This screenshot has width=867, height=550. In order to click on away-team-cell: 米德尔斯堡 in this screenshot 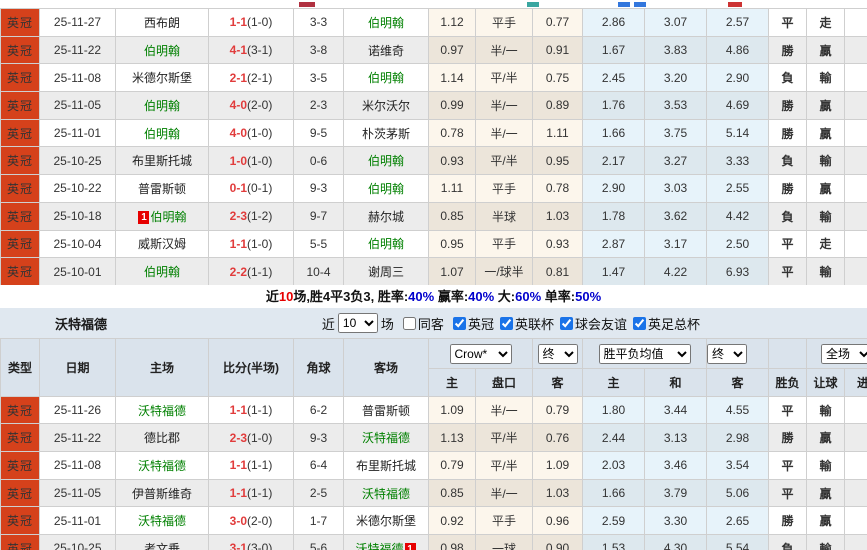, I will do `click(386, 521)`.